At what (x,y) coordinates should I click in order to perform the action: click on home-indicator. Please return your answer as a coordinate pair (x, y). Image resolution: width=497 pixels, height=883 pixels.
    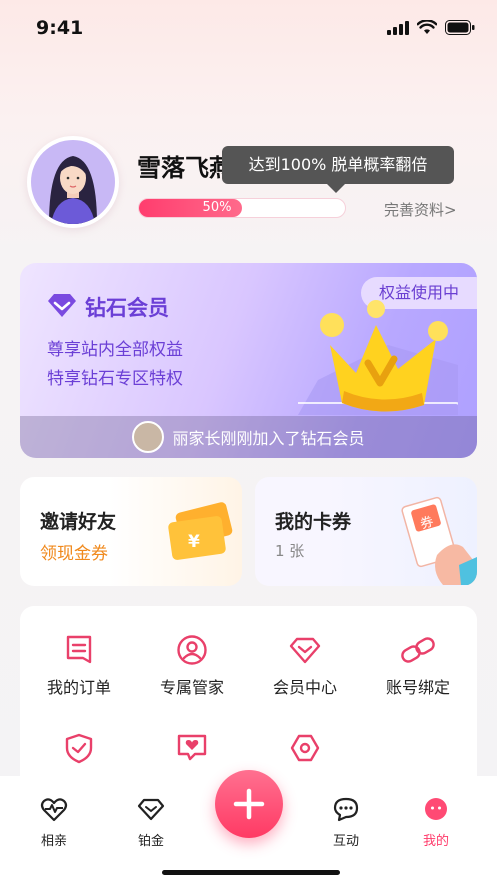
    Looking at the image, I should click on (251, 872).